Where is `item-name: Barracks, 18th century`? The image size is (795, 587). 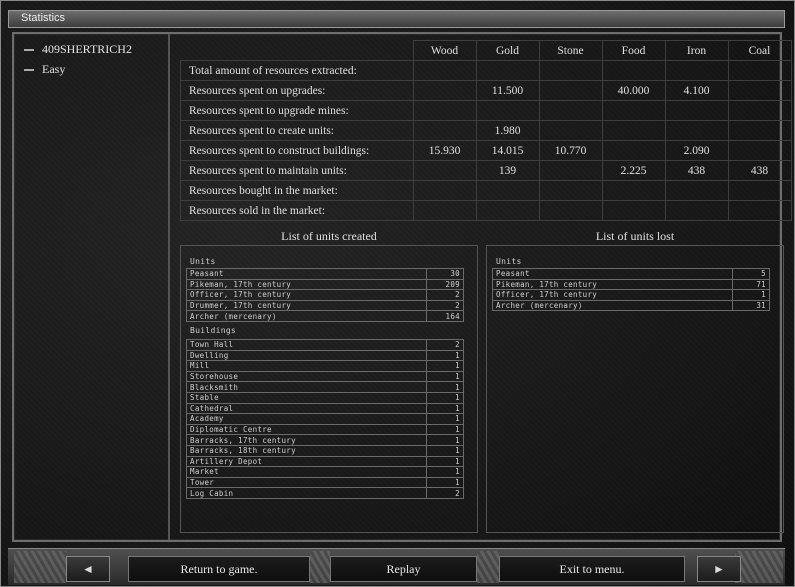
item-name: Barracks, 18th century is located at coordinates (306, 450).